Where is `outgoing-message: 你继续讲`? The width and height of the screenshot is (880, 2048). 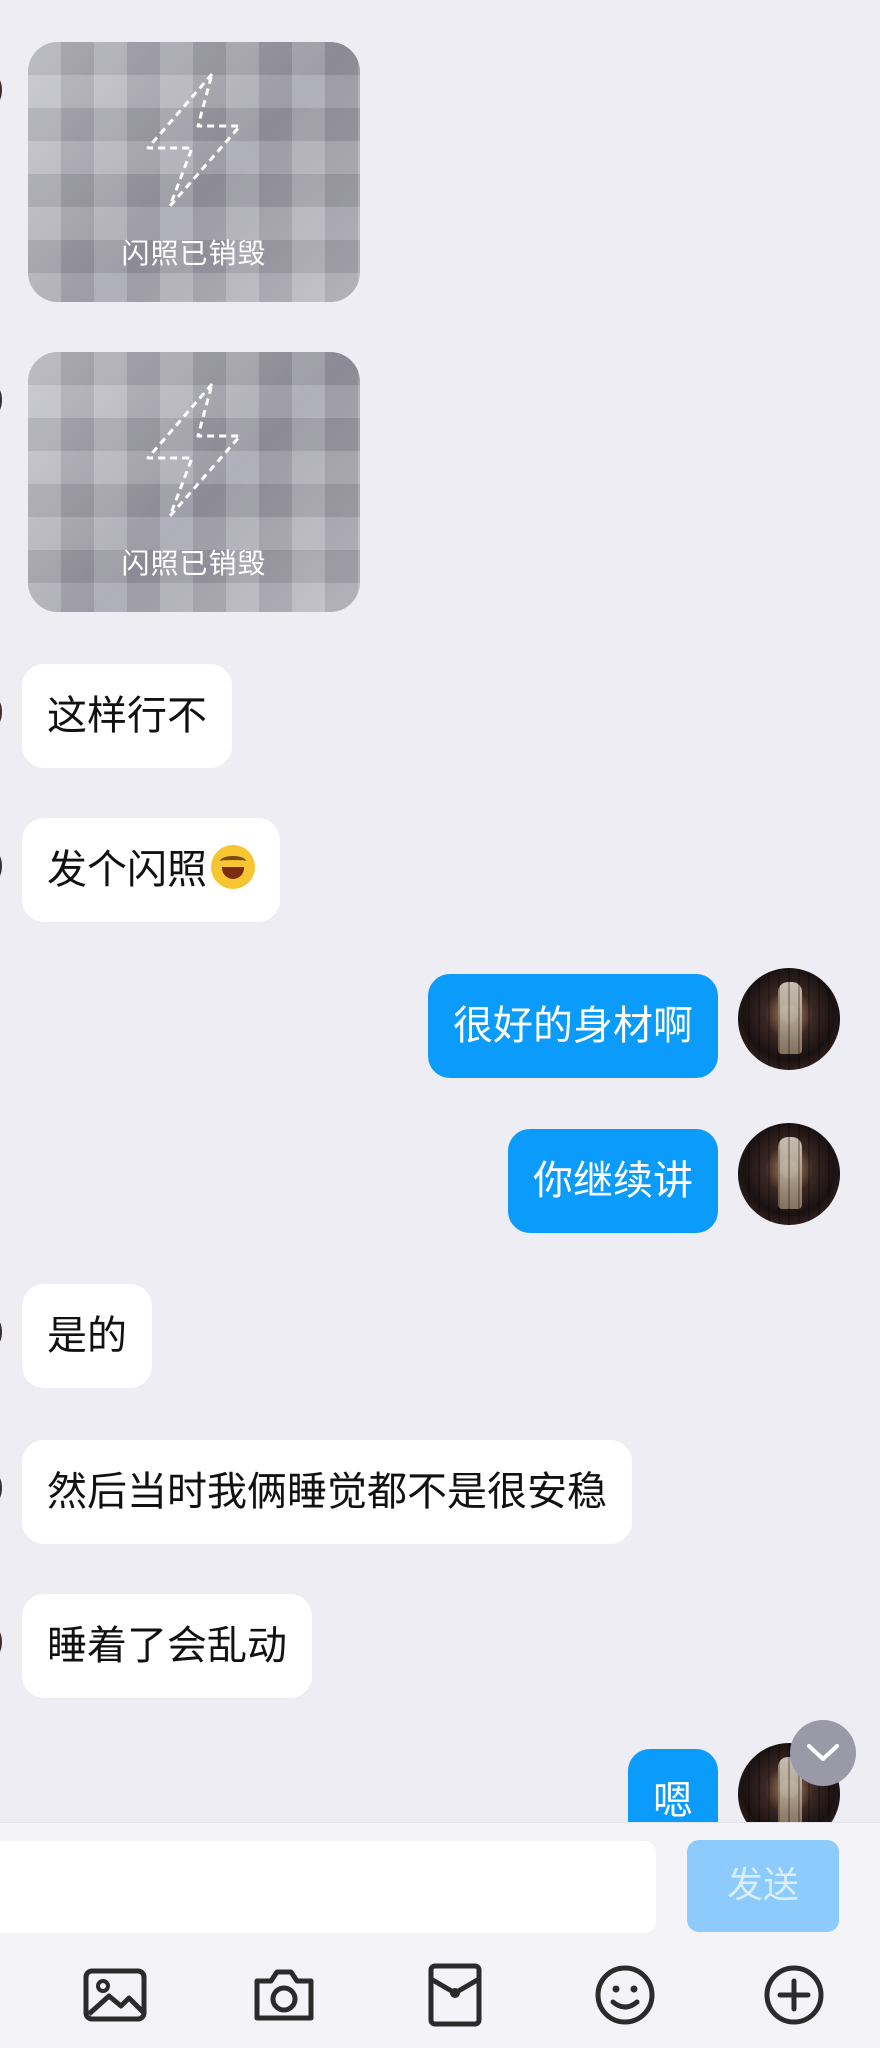
outgoing-message: 你继续讲 is located at coordinates (613, 1181).